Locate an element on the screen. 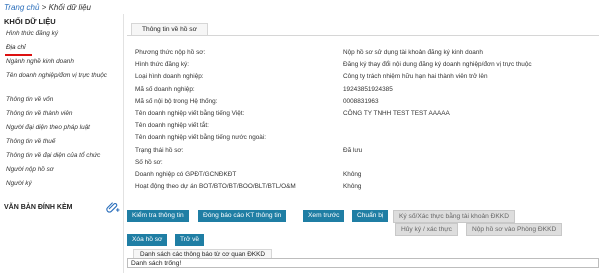 The width and height of the screenshot is (603, 273). info-row: Mã số nội bộ trong Hệ thống: 0008831963 is located at coordinates (363, 102).